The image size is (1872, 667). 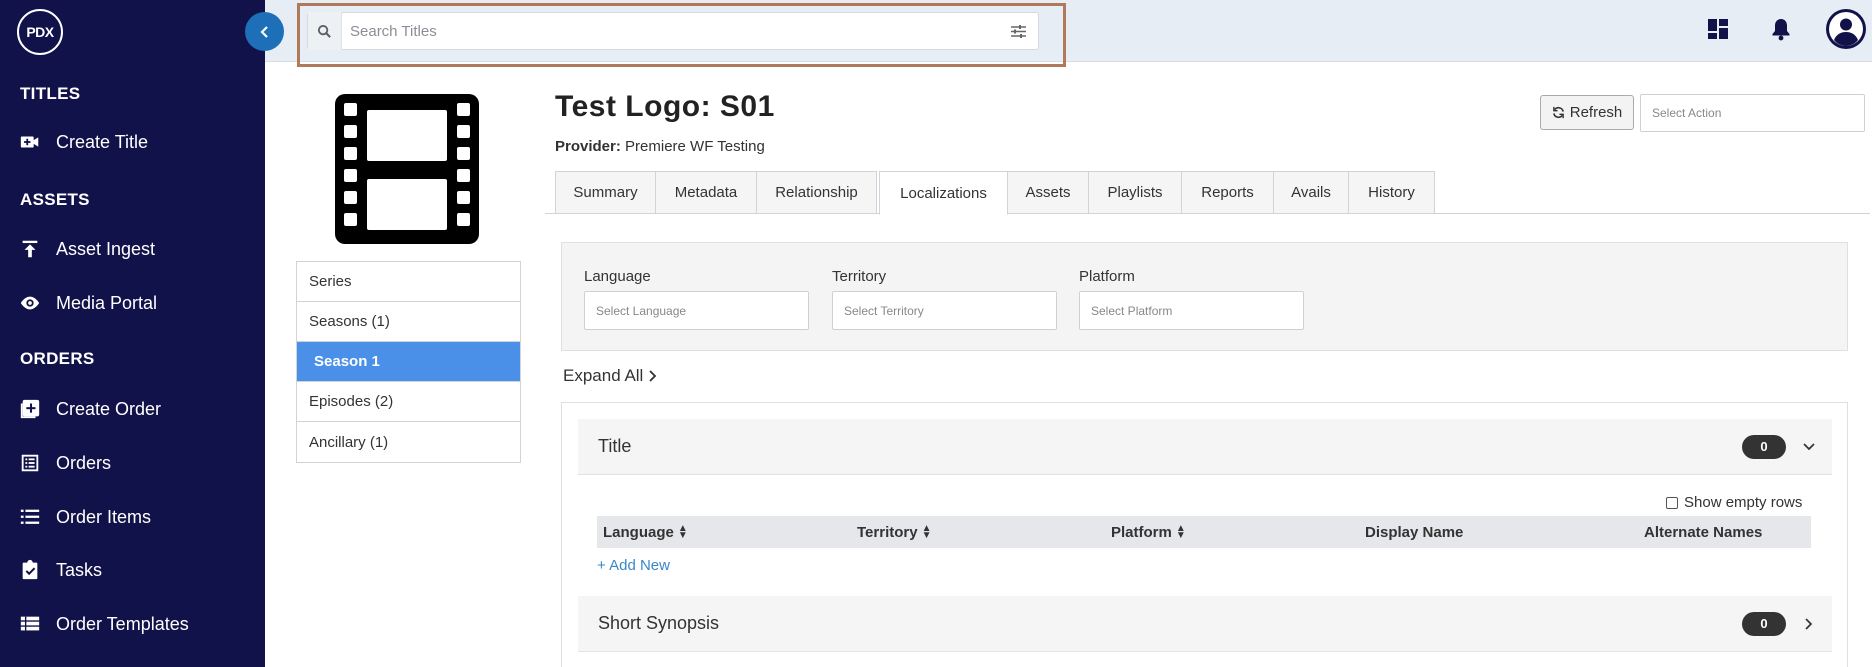 I want to click on tree-item-season-1: Season 1, so click(x=408, y=362).